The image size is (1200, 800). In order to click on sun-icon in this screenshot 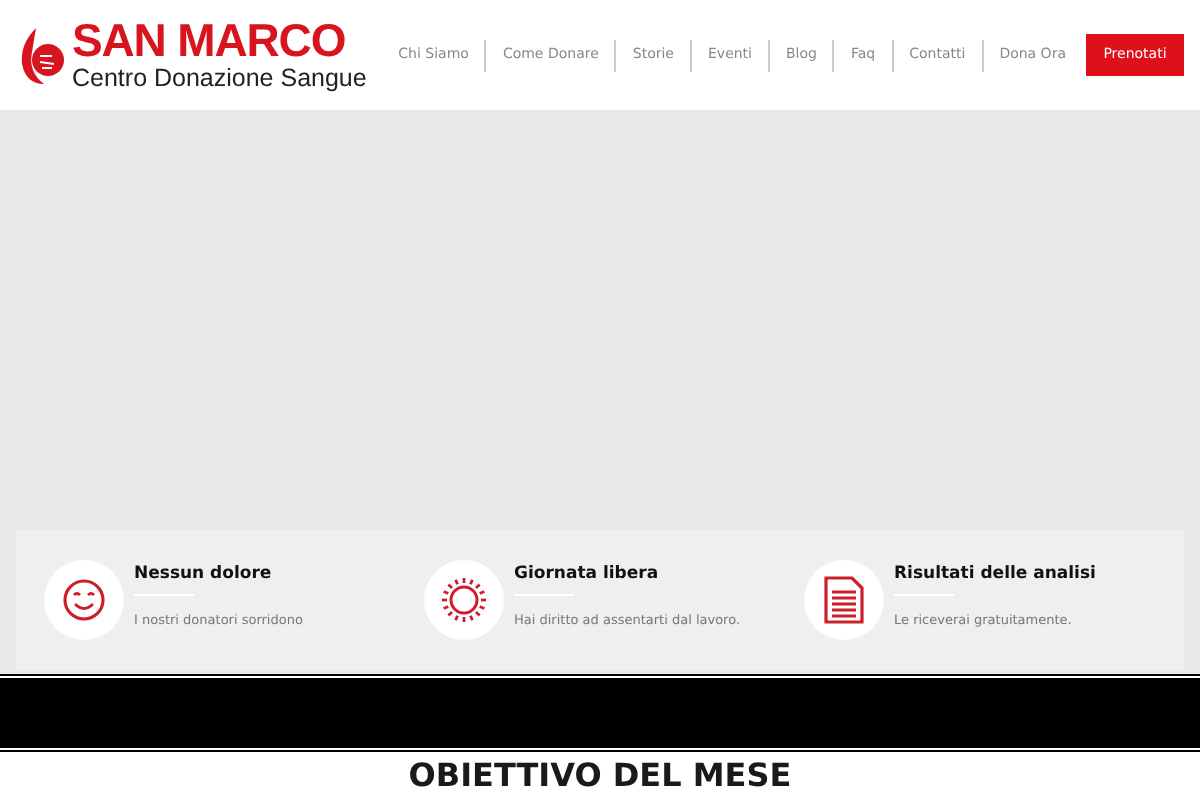, I will do `click(464, 600)`.